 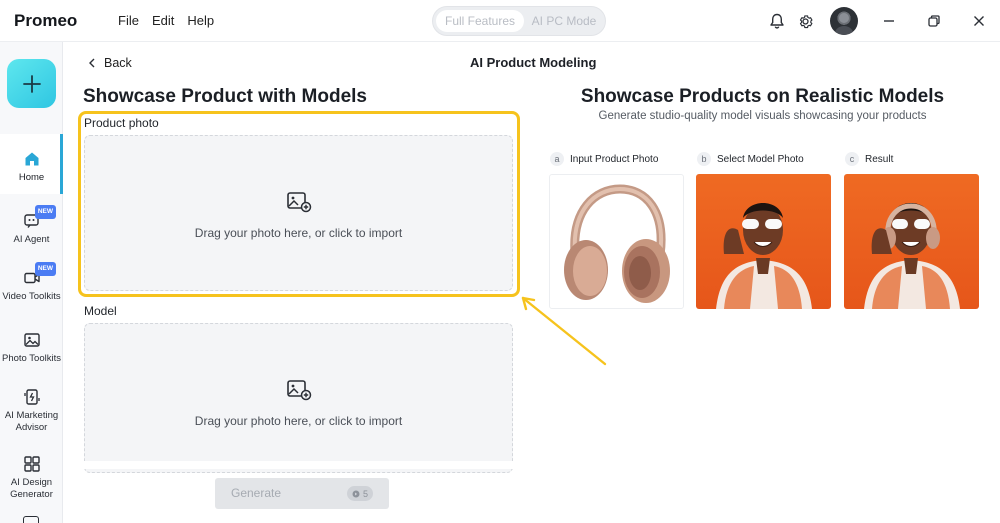 I want to click on sidebar-item-video-toolkits: NEW Video Toolkits, so click(x=31, y=287).